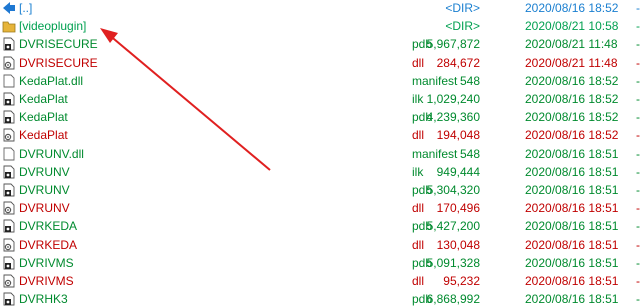  Describe the element at coordinates (321, 8) in the screenshot. I see `file-row: [..] <DIR> 2020/08/16 18:52 -` at that location.